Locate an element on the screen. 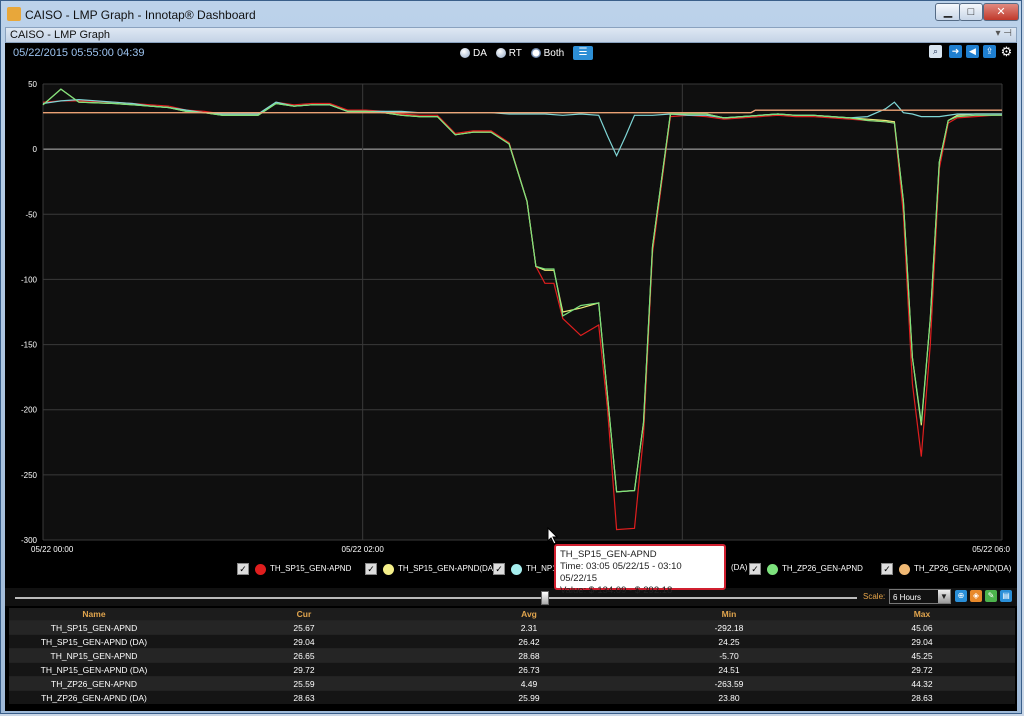 This screenshot has width=1024, height=716. time-slider-track is located at coordinates (436, 598).